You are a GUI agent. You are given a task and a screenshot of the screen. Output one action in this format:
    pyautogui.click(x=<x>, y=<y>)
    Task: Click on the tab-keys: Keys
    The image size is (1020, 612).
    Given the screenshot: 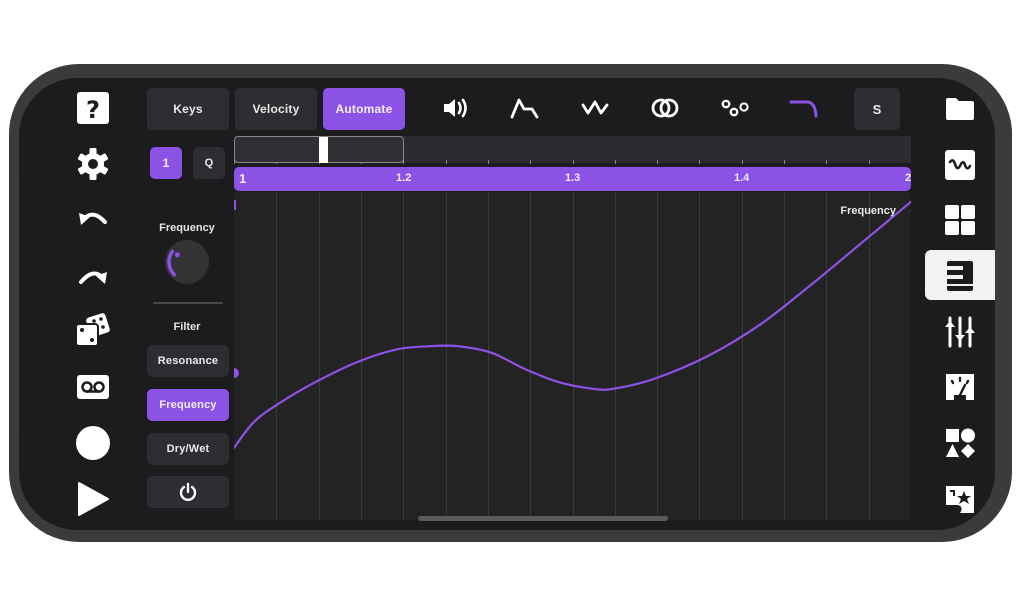 What is the action you would take?
    pyautogui.click(x=188, y=109)
    